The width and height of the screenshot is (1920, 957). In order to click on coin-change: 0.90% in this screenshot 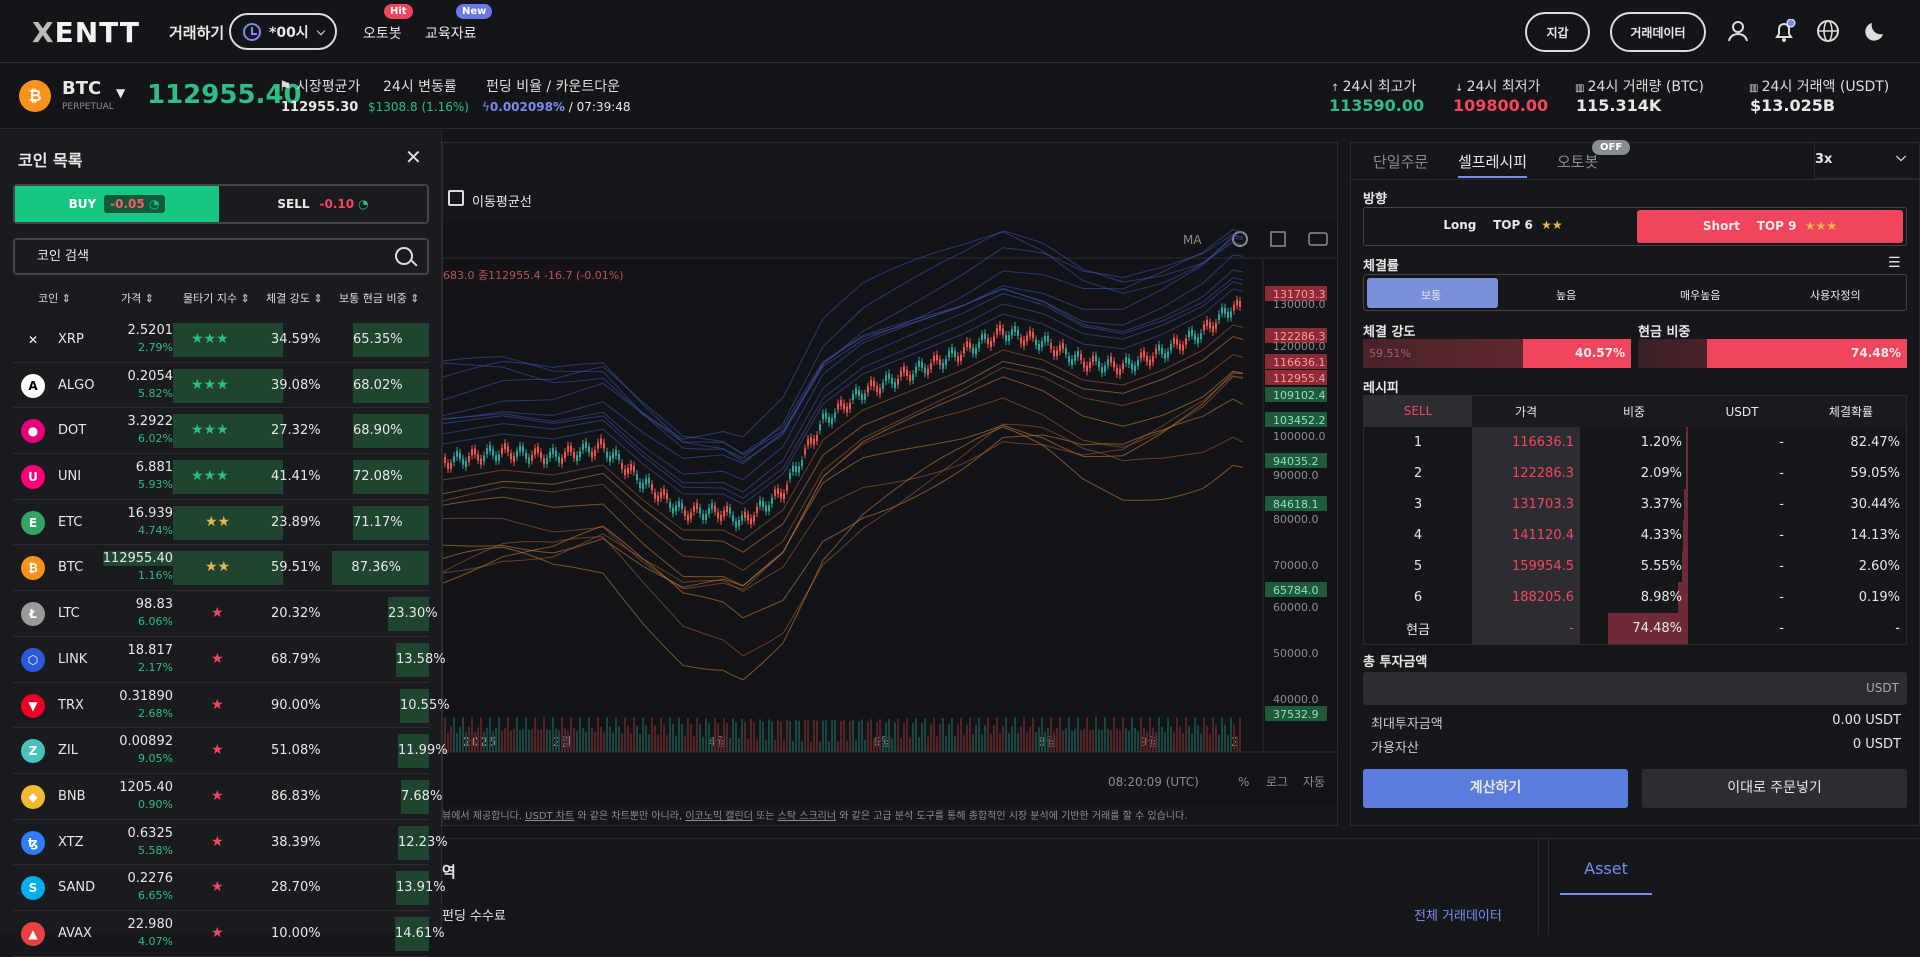, I will do `click(155, 804)`.